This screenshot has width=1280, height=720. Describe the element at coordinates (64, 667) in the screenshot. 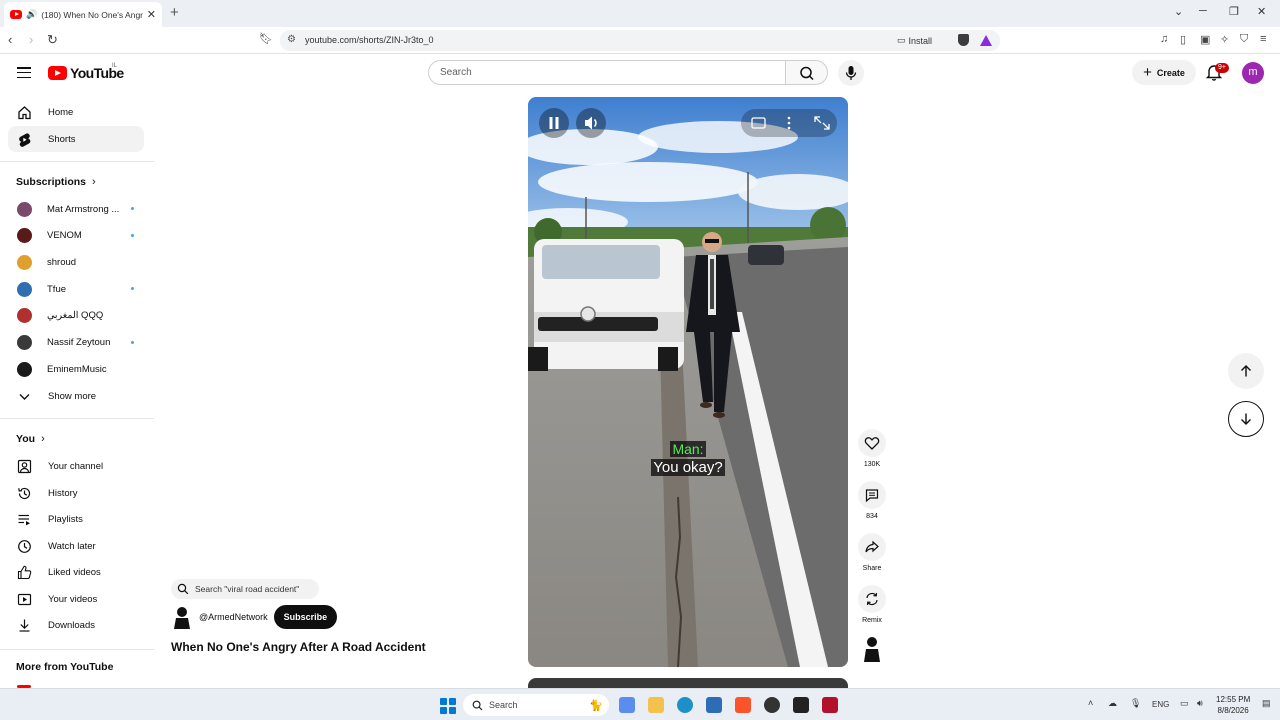

I see `more-from-youtube-header: More from YouTube` at that location.